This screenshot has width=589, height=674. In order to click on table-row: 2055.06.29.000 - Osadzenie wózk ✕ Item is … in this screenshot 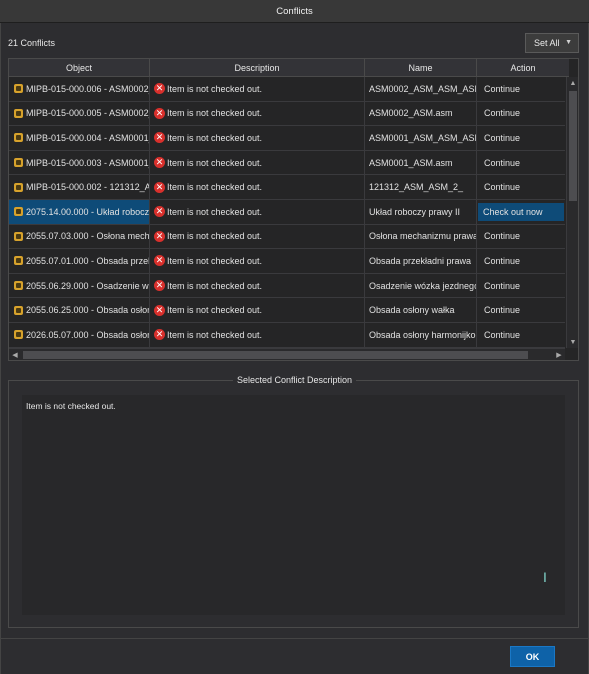, I will do `click(287, 286)`.